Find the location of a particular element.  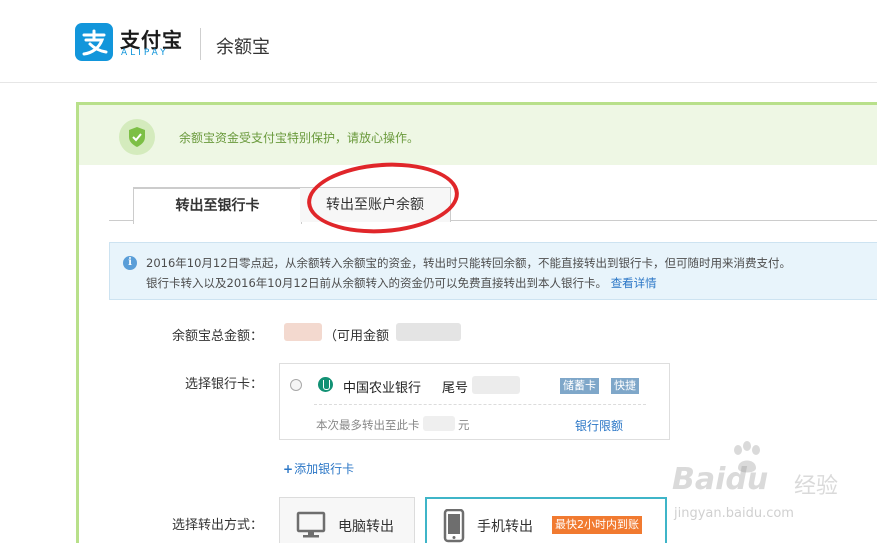

page-title: 余额宝 is located at coordinates (243, 47).